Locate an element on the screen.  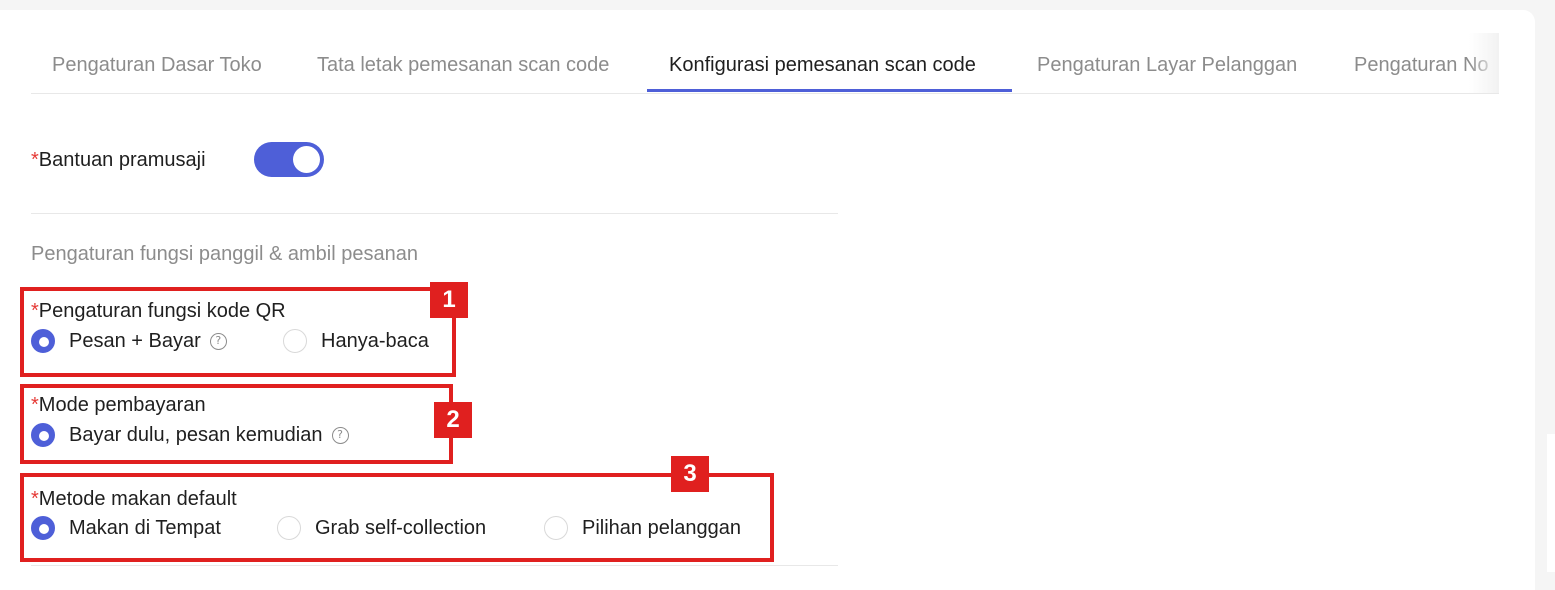
radio-label: Hanya-baca is located at coordinates (375, 340).